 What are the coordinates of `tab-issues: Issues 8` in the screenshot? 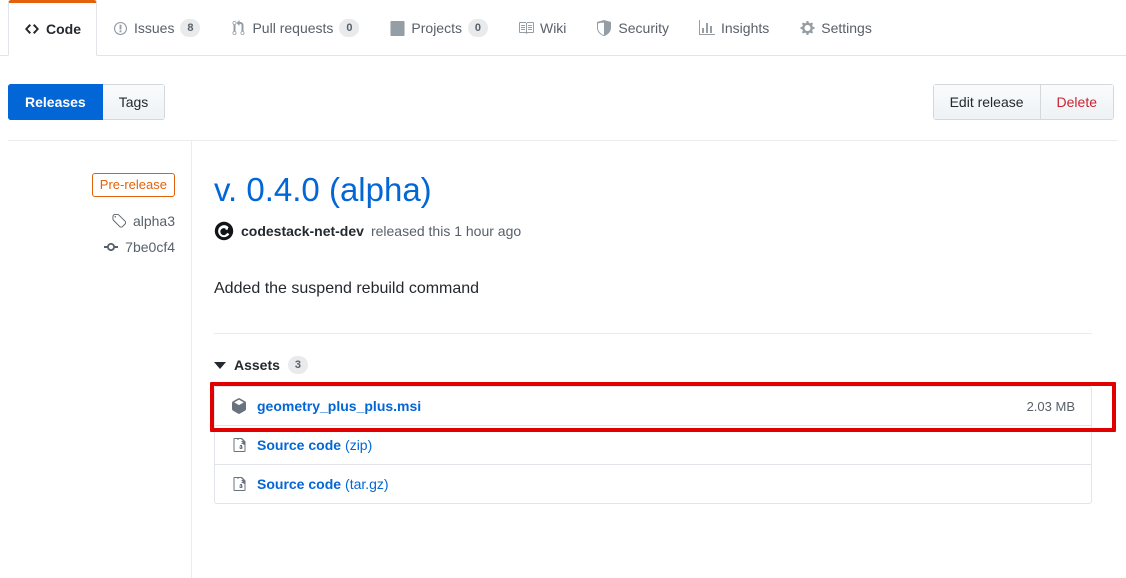 It's located at (156, 28).